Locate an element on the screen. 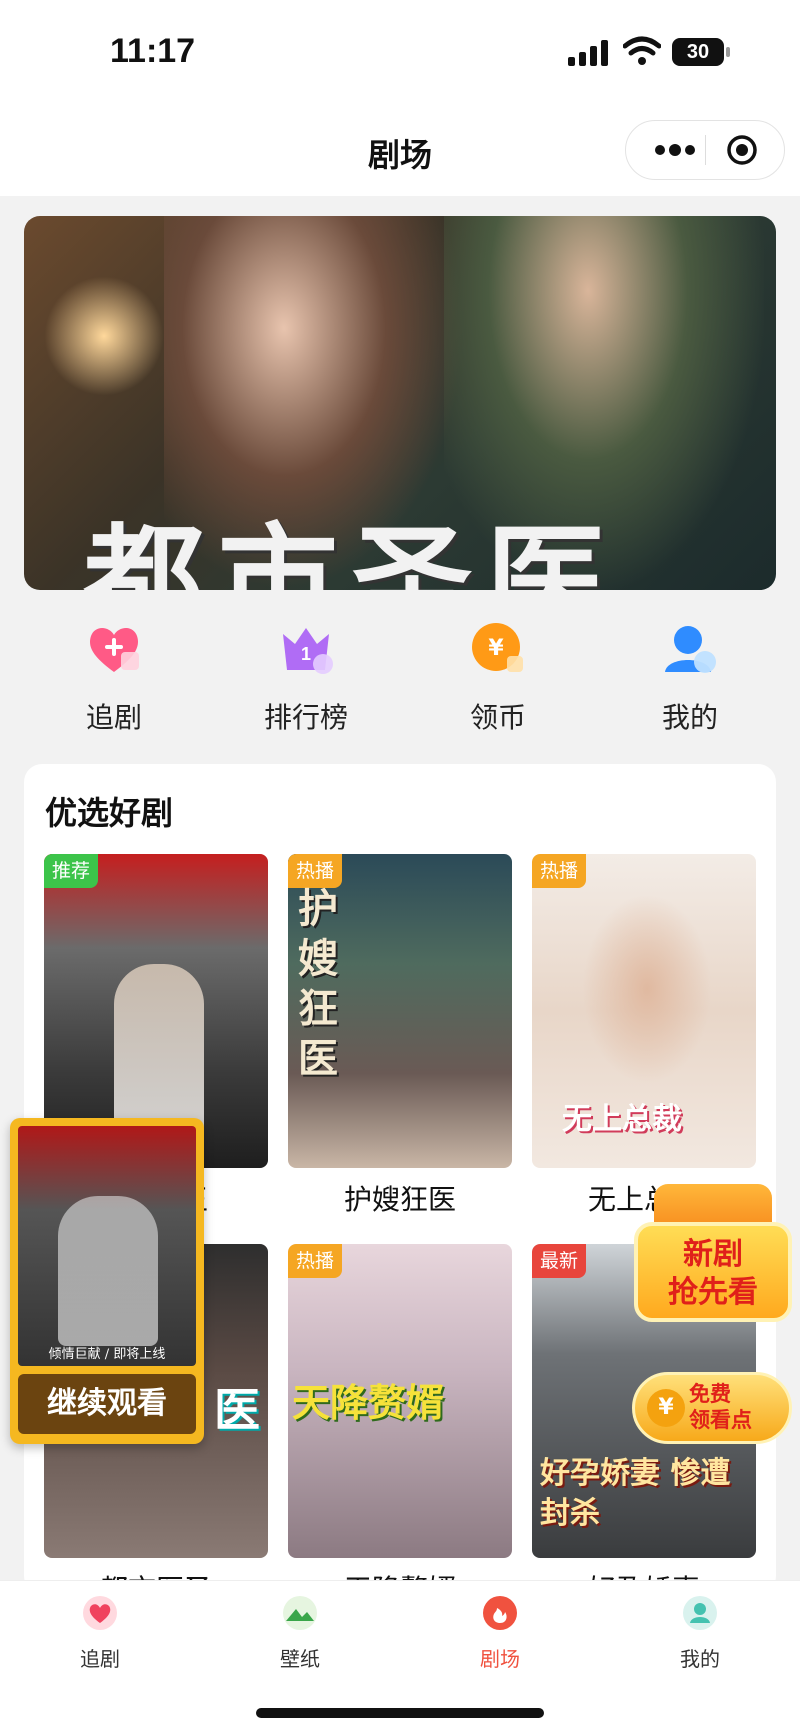  miniprogram-capsule is located at coordinates (705, 150).